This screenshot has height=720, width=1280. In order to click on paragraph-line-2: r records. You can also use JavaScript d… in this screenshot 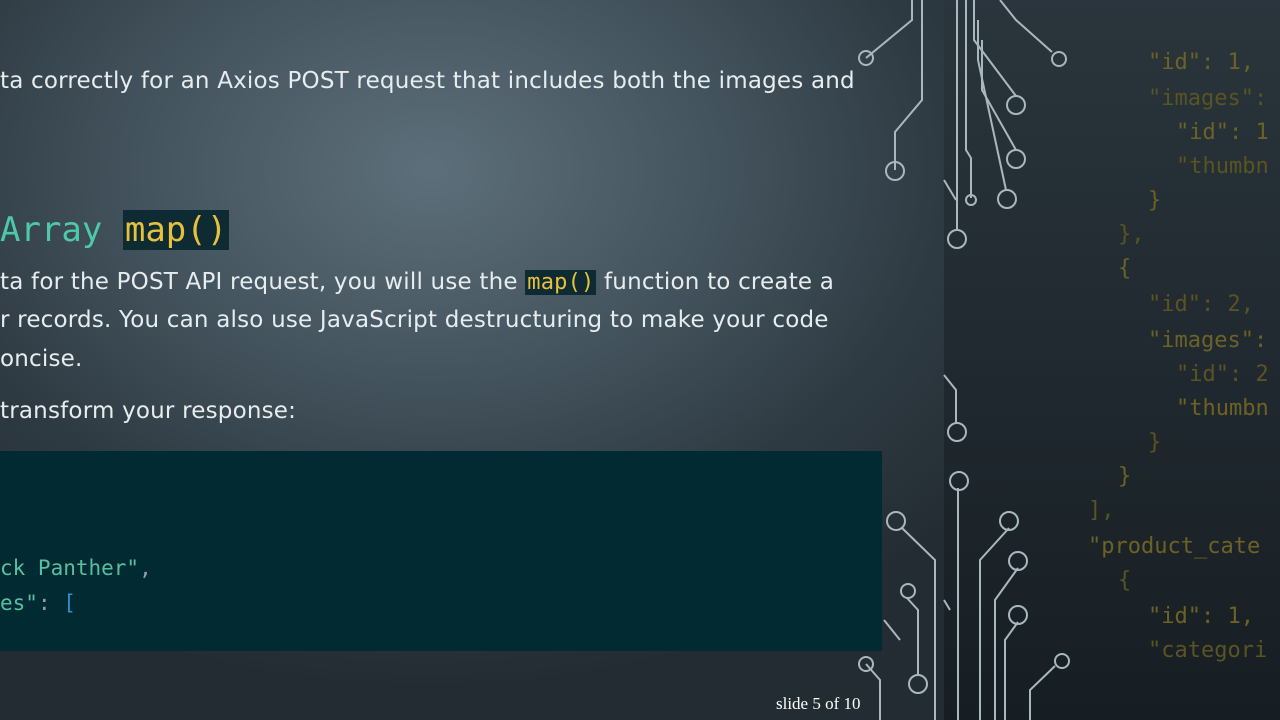, I will do `click(414, 320)`.